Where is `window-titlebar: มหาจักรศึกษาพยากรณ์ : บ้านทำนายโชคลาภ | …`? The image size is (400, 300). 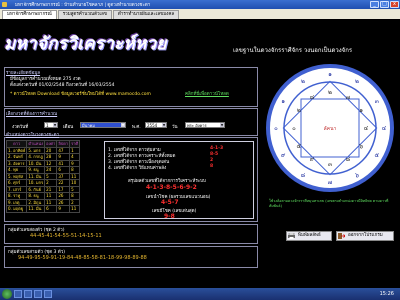 window-titlebar: มหาจักรศึกษาพยากรณ์ : บ้านทำนายโชคลาภ | … is located at coordinates (200, 4).